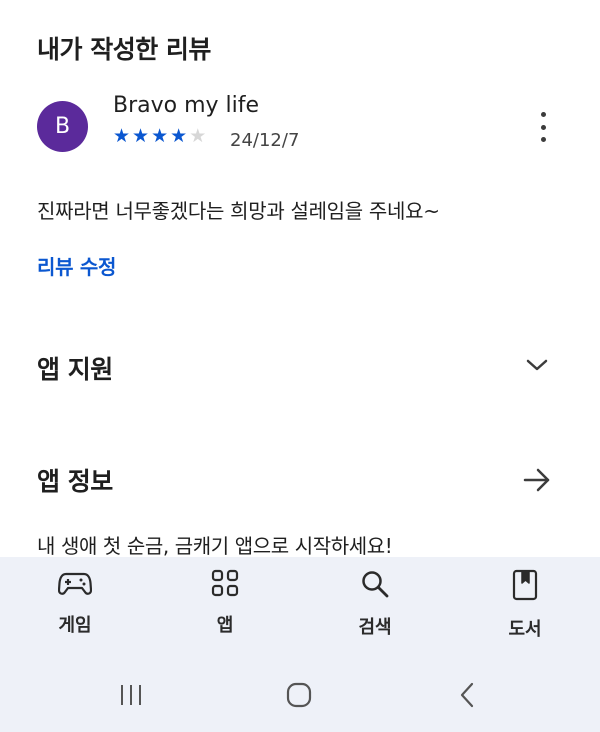  I want to click on star-rating: ★ ★ ★ ★ ★, so click(159, 136).